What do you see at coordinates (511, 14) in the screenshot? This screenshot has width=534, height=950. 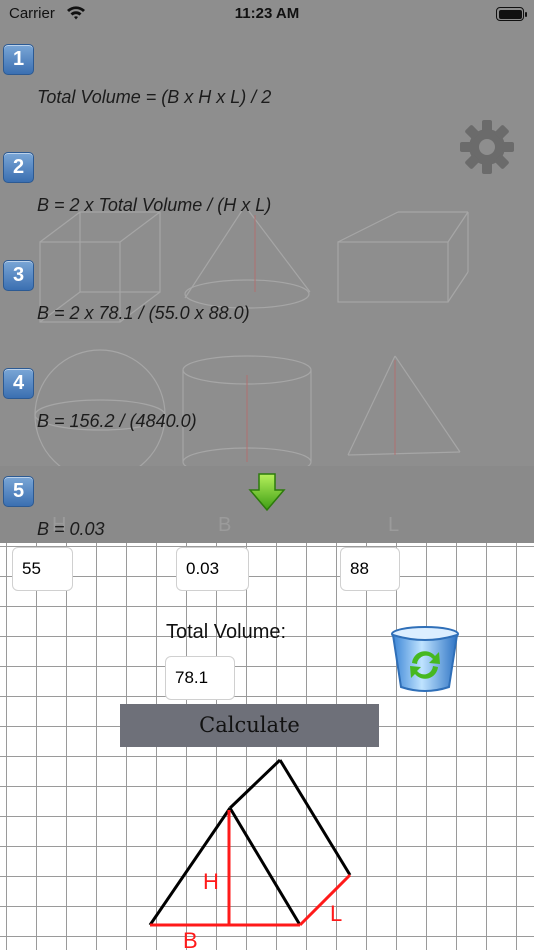 I see `battery-icon` at bounding box center [511, 14].